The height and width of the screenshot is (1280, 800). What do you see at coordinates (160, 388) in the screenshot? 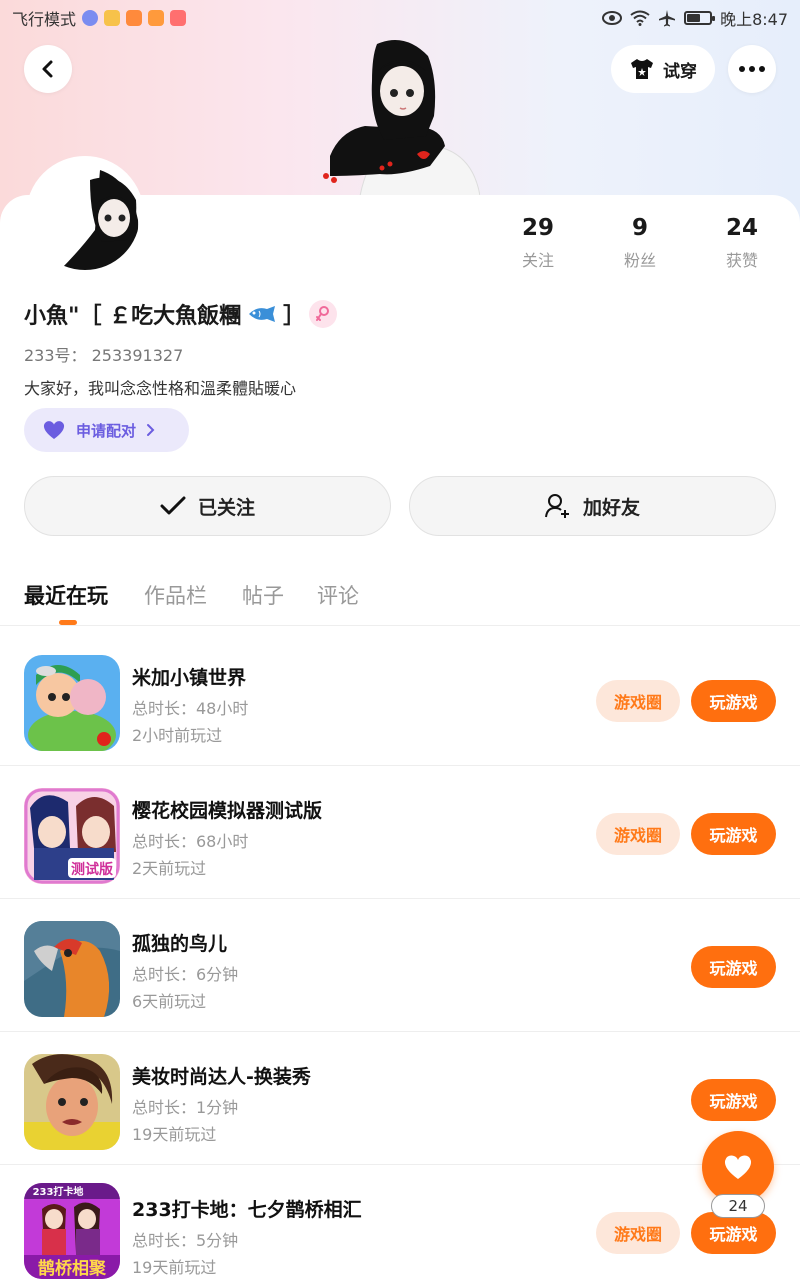
I see `user-bio: 大家好，我叫念念性格和溫柔體貼暖心` at bounding box center [160, 388].